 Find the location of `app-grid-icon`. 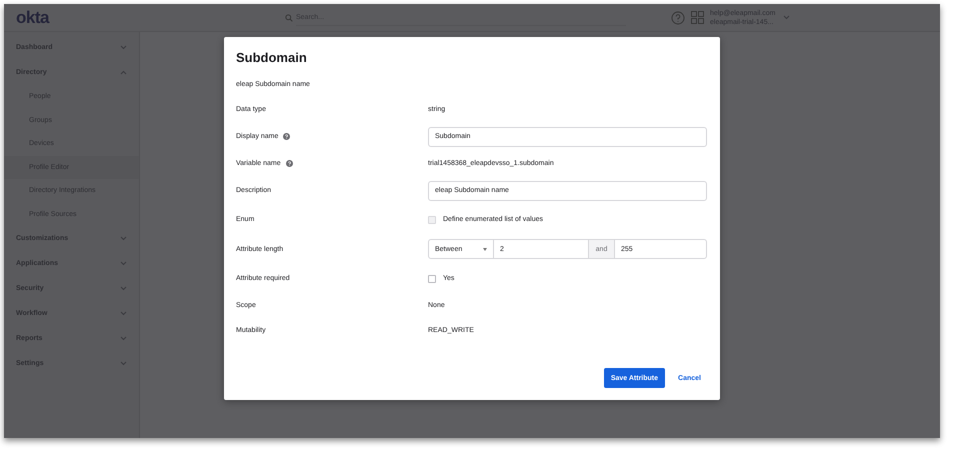

app-grid-icon is located at coordinates (697, 17).